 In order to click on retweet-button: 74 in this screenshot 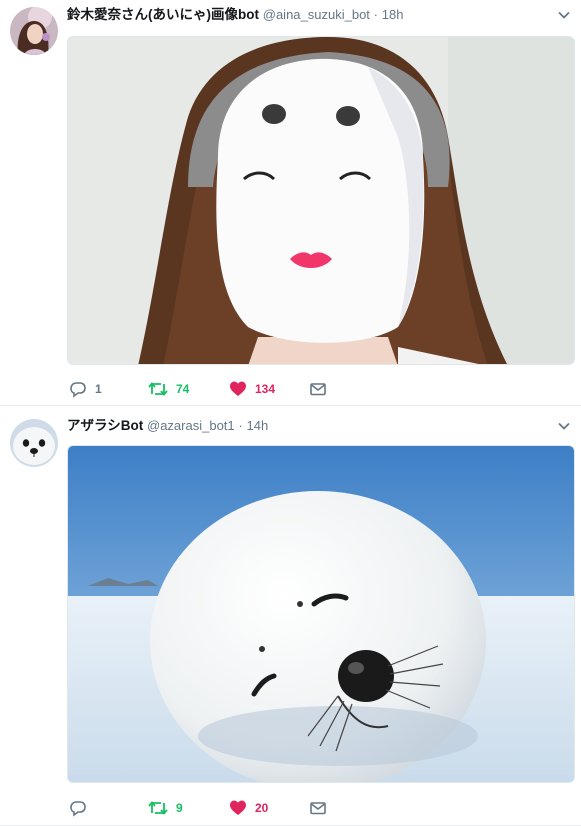, I will do `click(168, 389)`.